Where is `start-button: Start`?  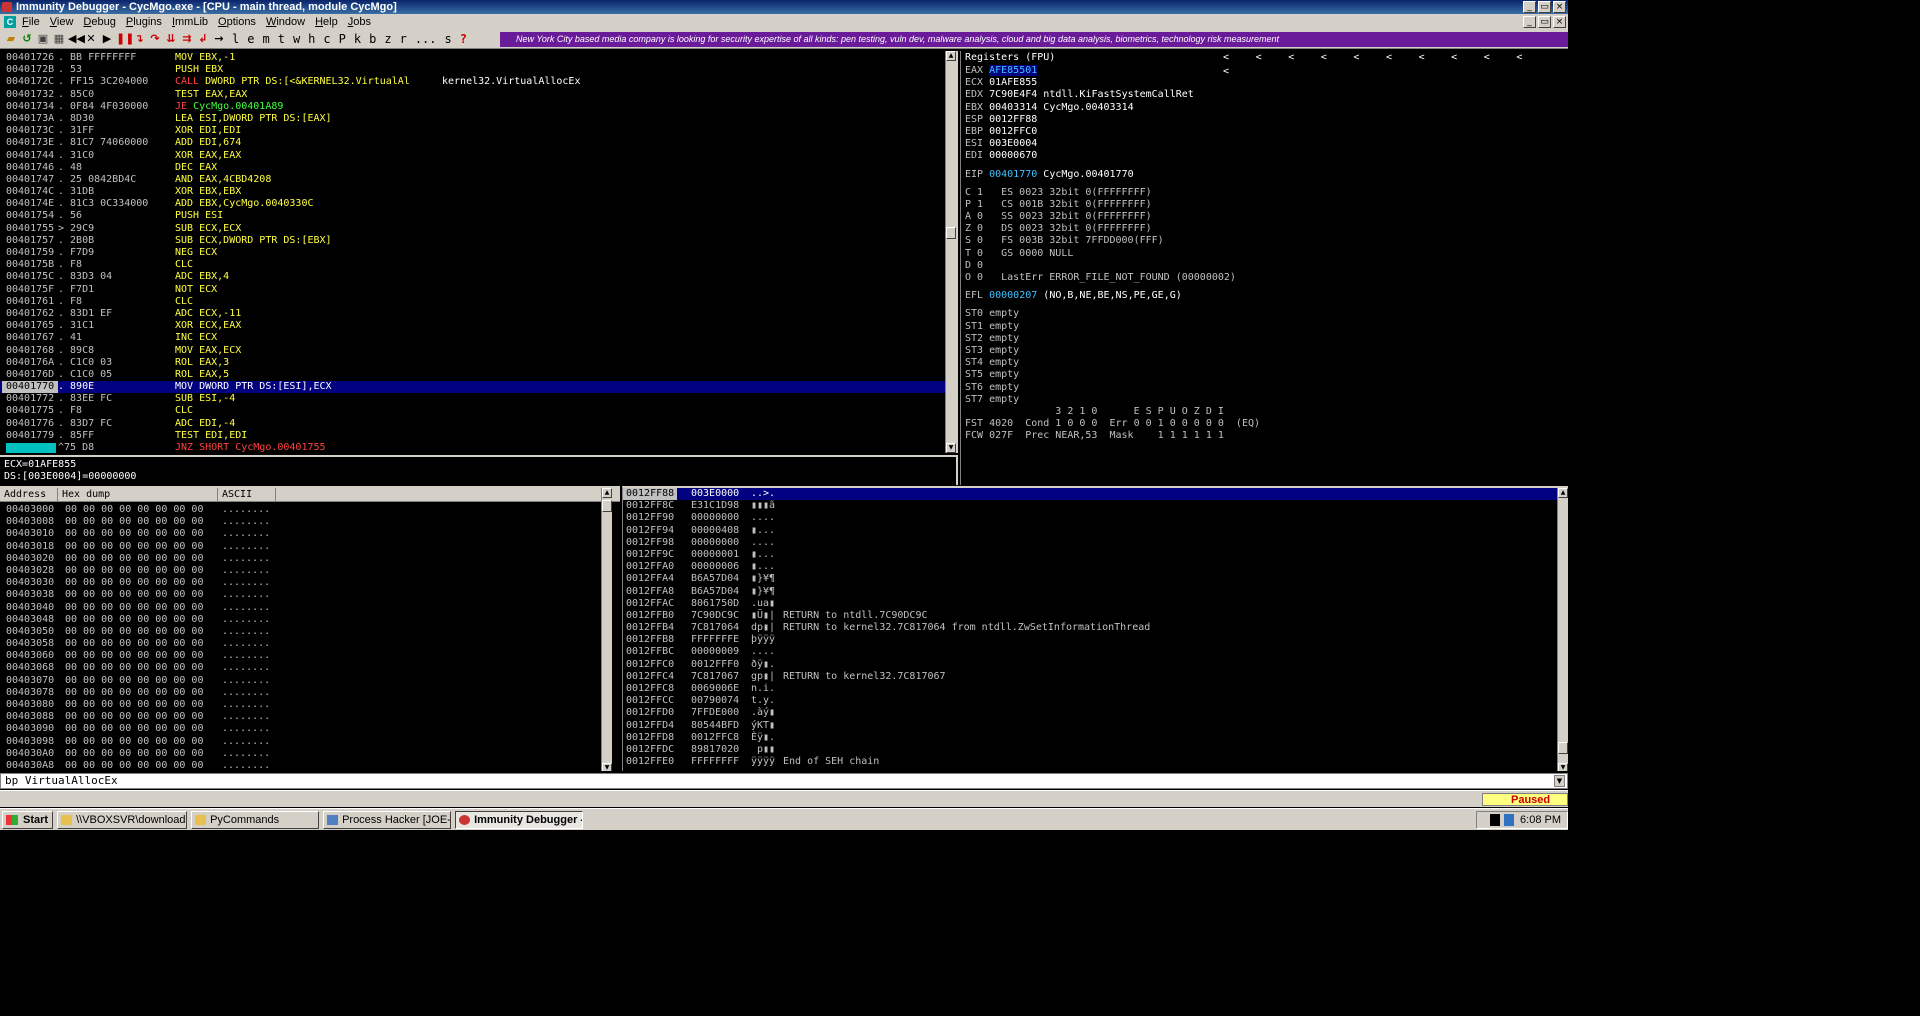 start-button: Start is located at coordinates (28, 819).